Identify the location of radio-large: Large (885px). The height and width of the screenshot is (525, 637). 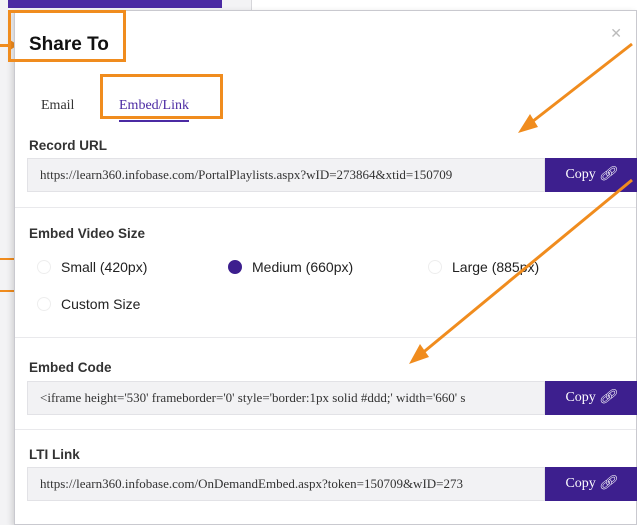
(483, 267).